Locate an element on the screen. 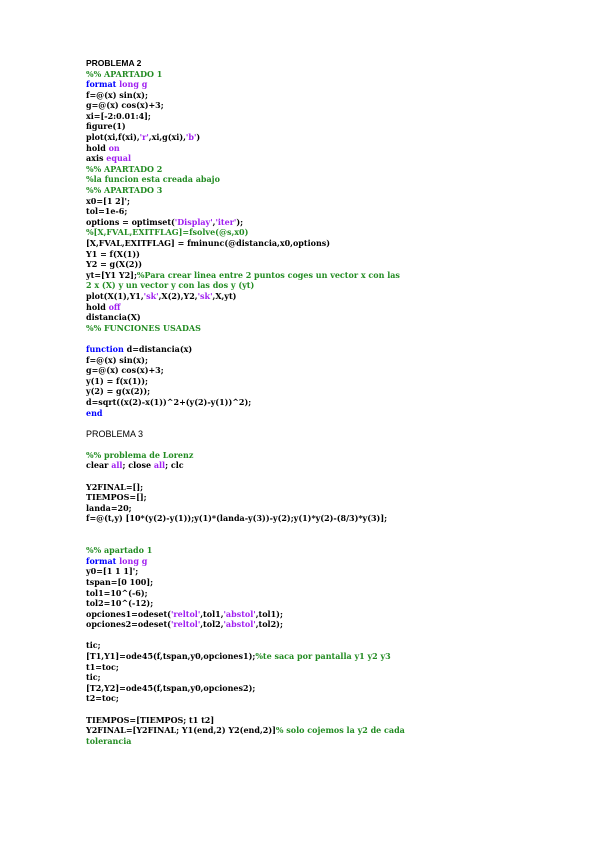  code-line: %% APARTADO 3 is located at coordinates (336, 190).